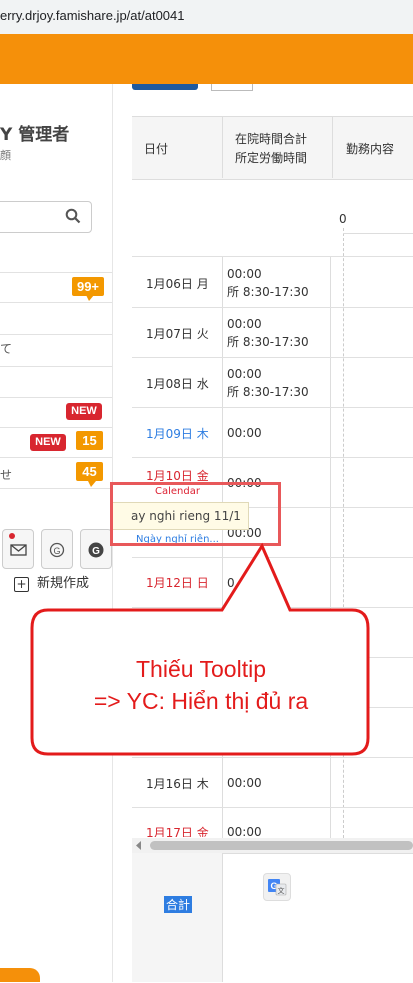 The width and height of the screenshot is (413, 983). What do you see at coordinates (201, 701) in the screenshot?
I see `annotation-line-2: => YC: Hiển thị đủ ra` at bounding box center [201, 701].